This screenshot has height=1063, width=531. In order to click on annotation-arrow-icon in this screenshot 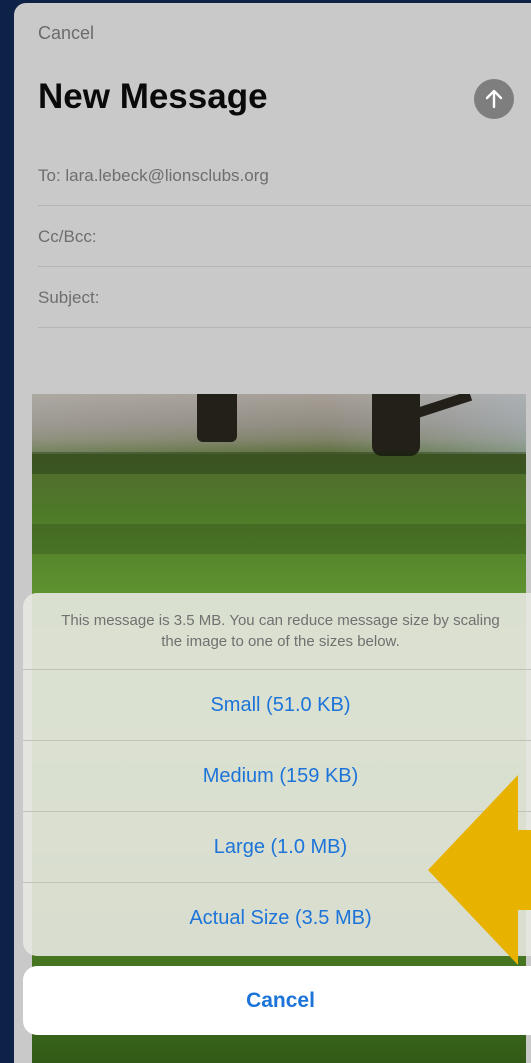, I will do `click(479, 870)`.